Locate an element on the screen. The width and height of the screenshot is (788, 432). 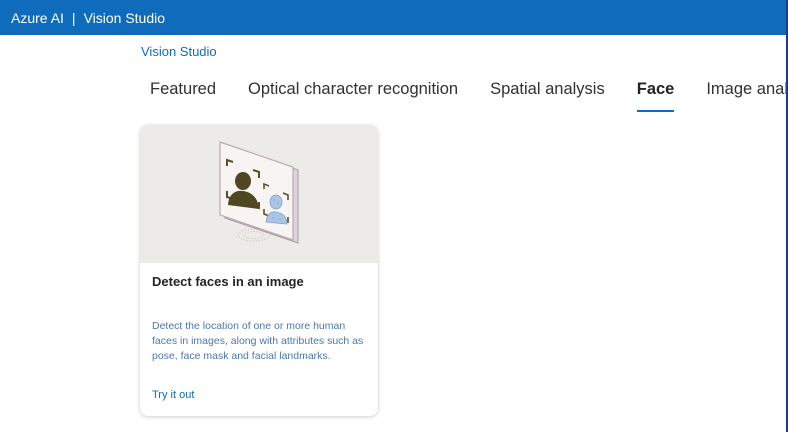
card-title: Detect faces in an image is located at coordinates (228, 281).